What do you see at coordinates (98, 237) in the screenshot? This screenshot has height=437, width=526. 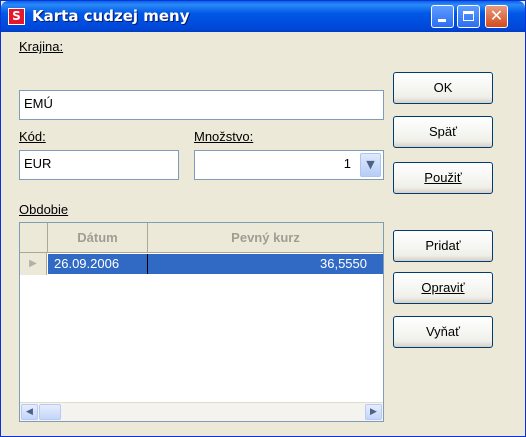 I see `column-header-datum: Dátum` at bounding box center [98, 237].